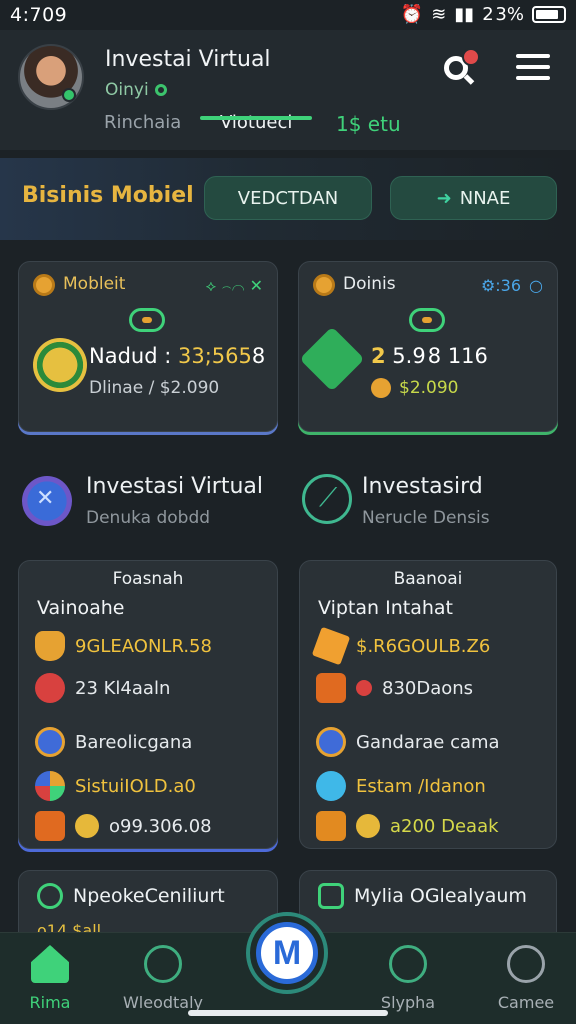  I want to click on wallet-tools-text: ⟡ ⌢⌒ ✕, so click(234, 285).